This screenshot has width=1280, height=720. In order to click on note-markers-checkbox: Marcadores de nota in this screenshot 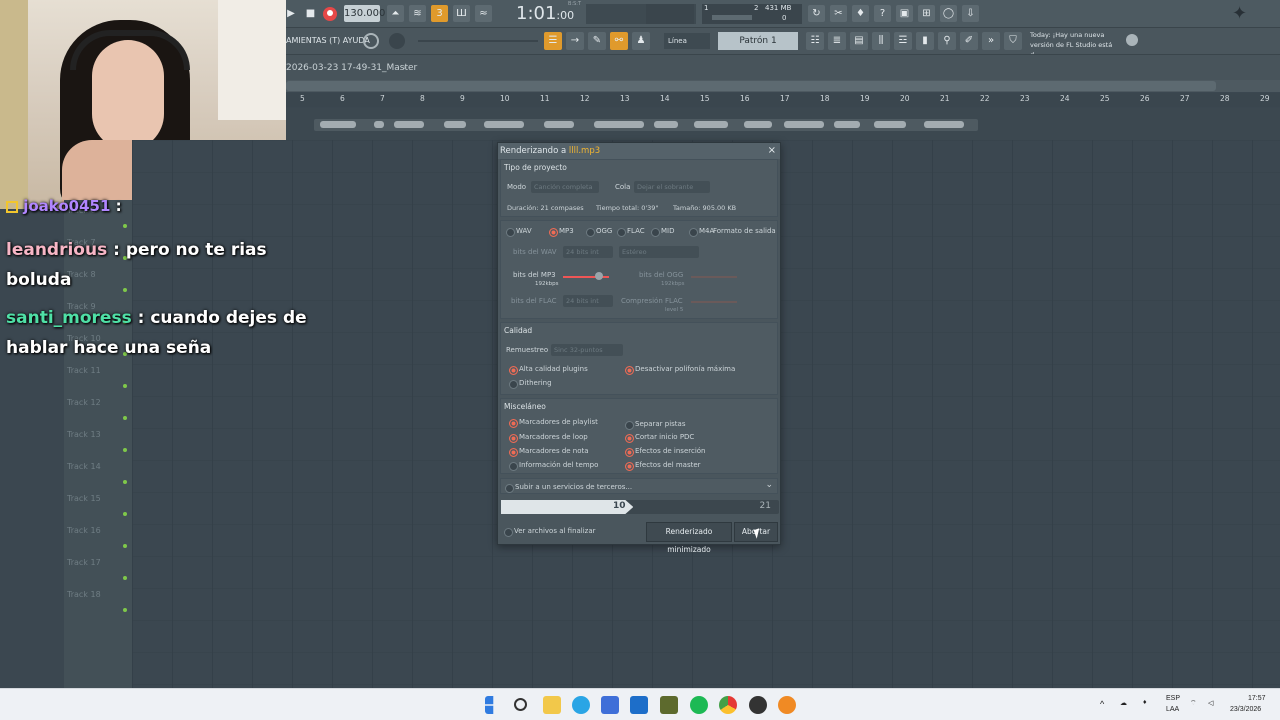, I will do `click(549, 452)`.